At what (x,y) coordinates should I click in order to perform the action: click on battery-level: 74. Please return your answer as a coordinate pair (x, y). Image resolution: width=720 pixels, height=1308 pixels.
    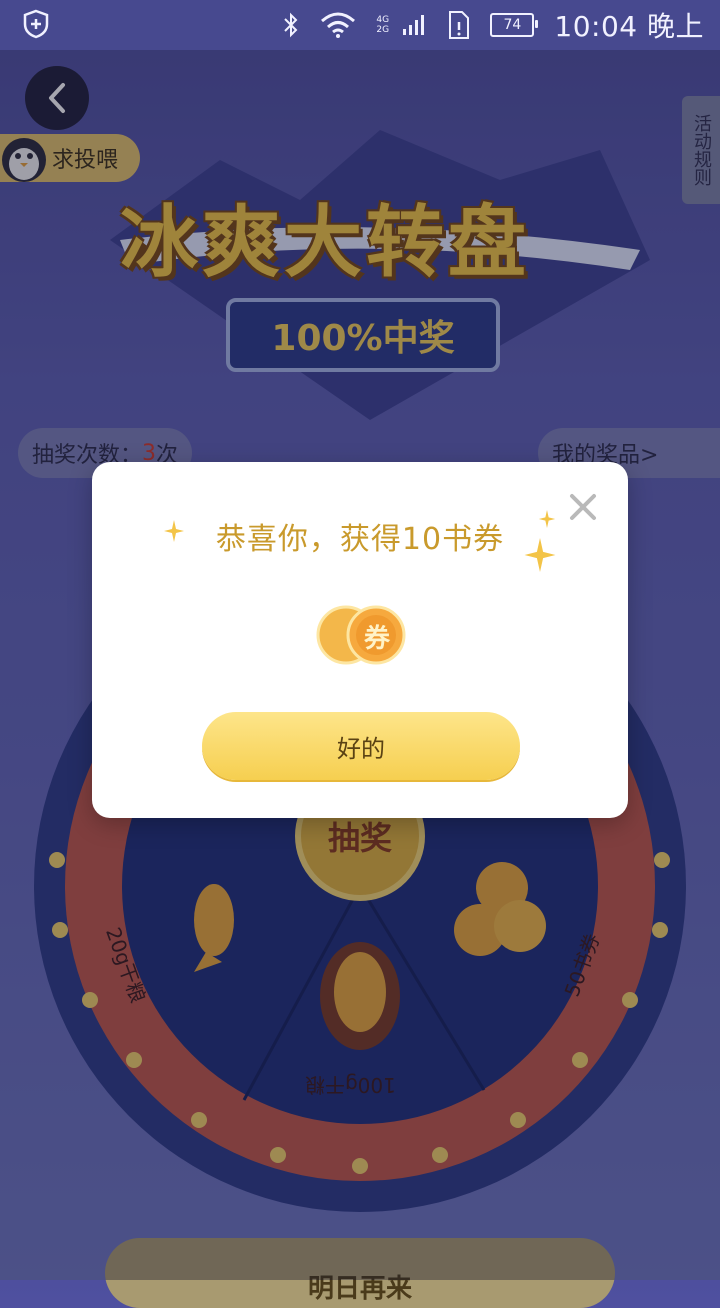
    Looking at the image, I should click on (512, 25).